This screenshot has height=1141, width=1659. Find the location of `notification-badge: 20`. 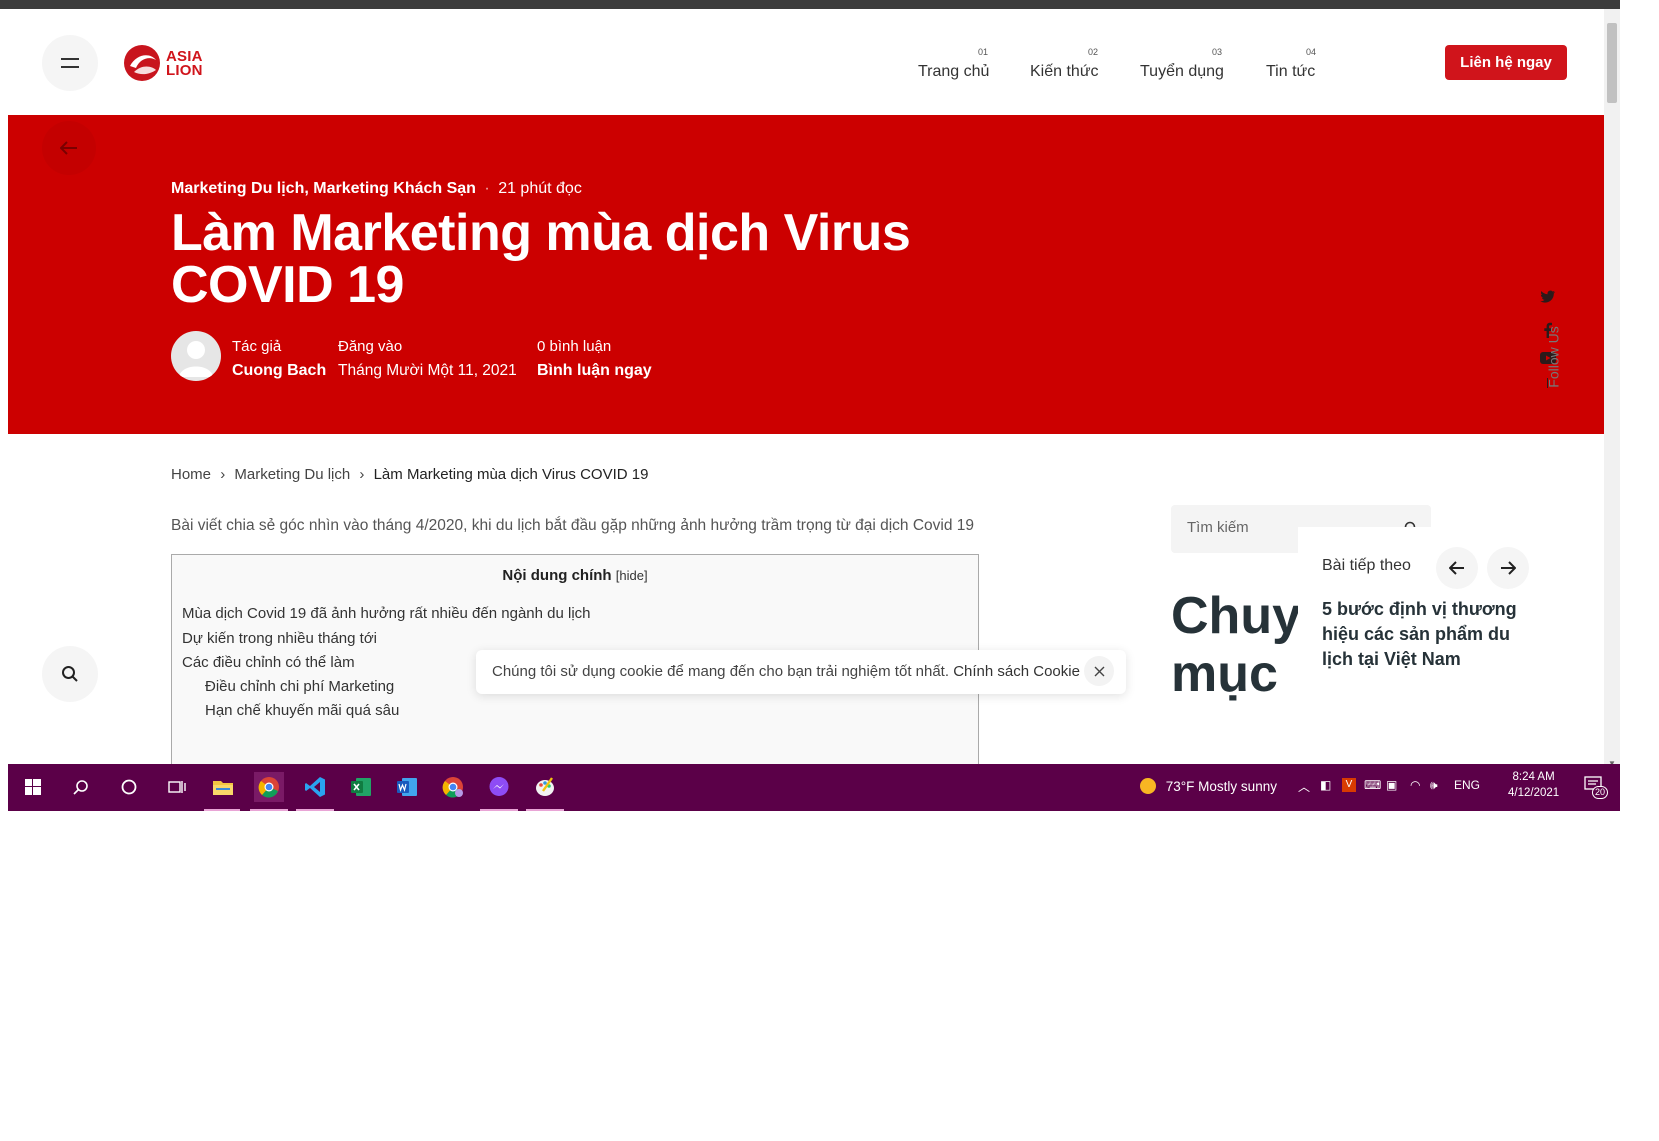

notification-badge: 20 is located at coordinates (1600, 792).